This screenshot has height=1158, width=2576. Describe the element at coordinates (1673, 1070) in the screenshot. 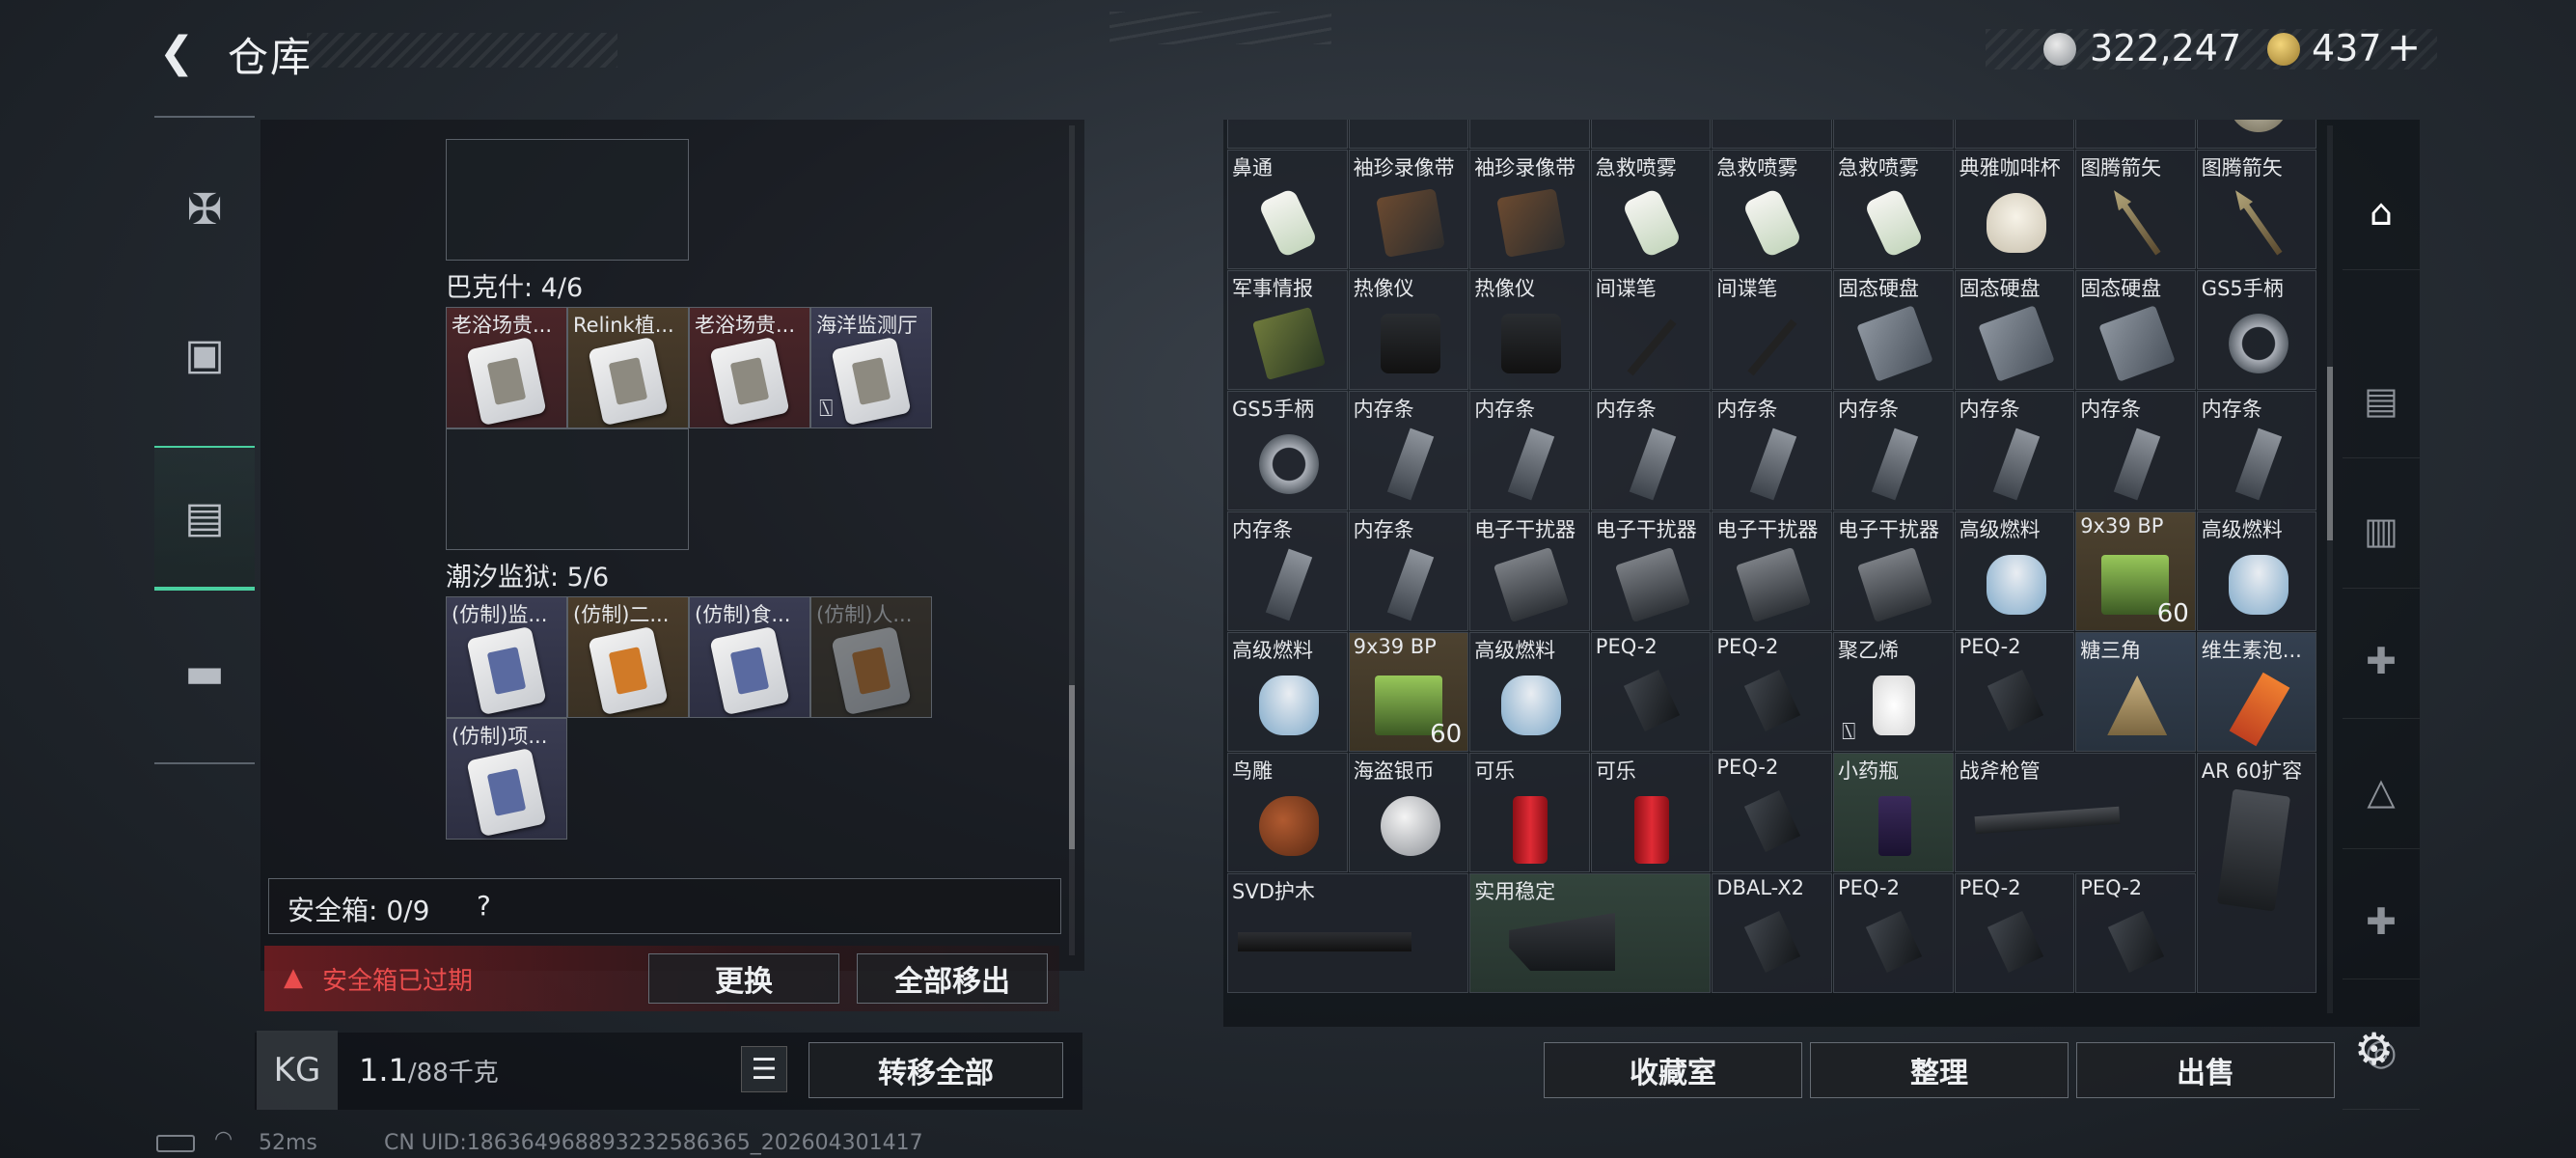

I see `collection-room-button: 收藏室` at that location.